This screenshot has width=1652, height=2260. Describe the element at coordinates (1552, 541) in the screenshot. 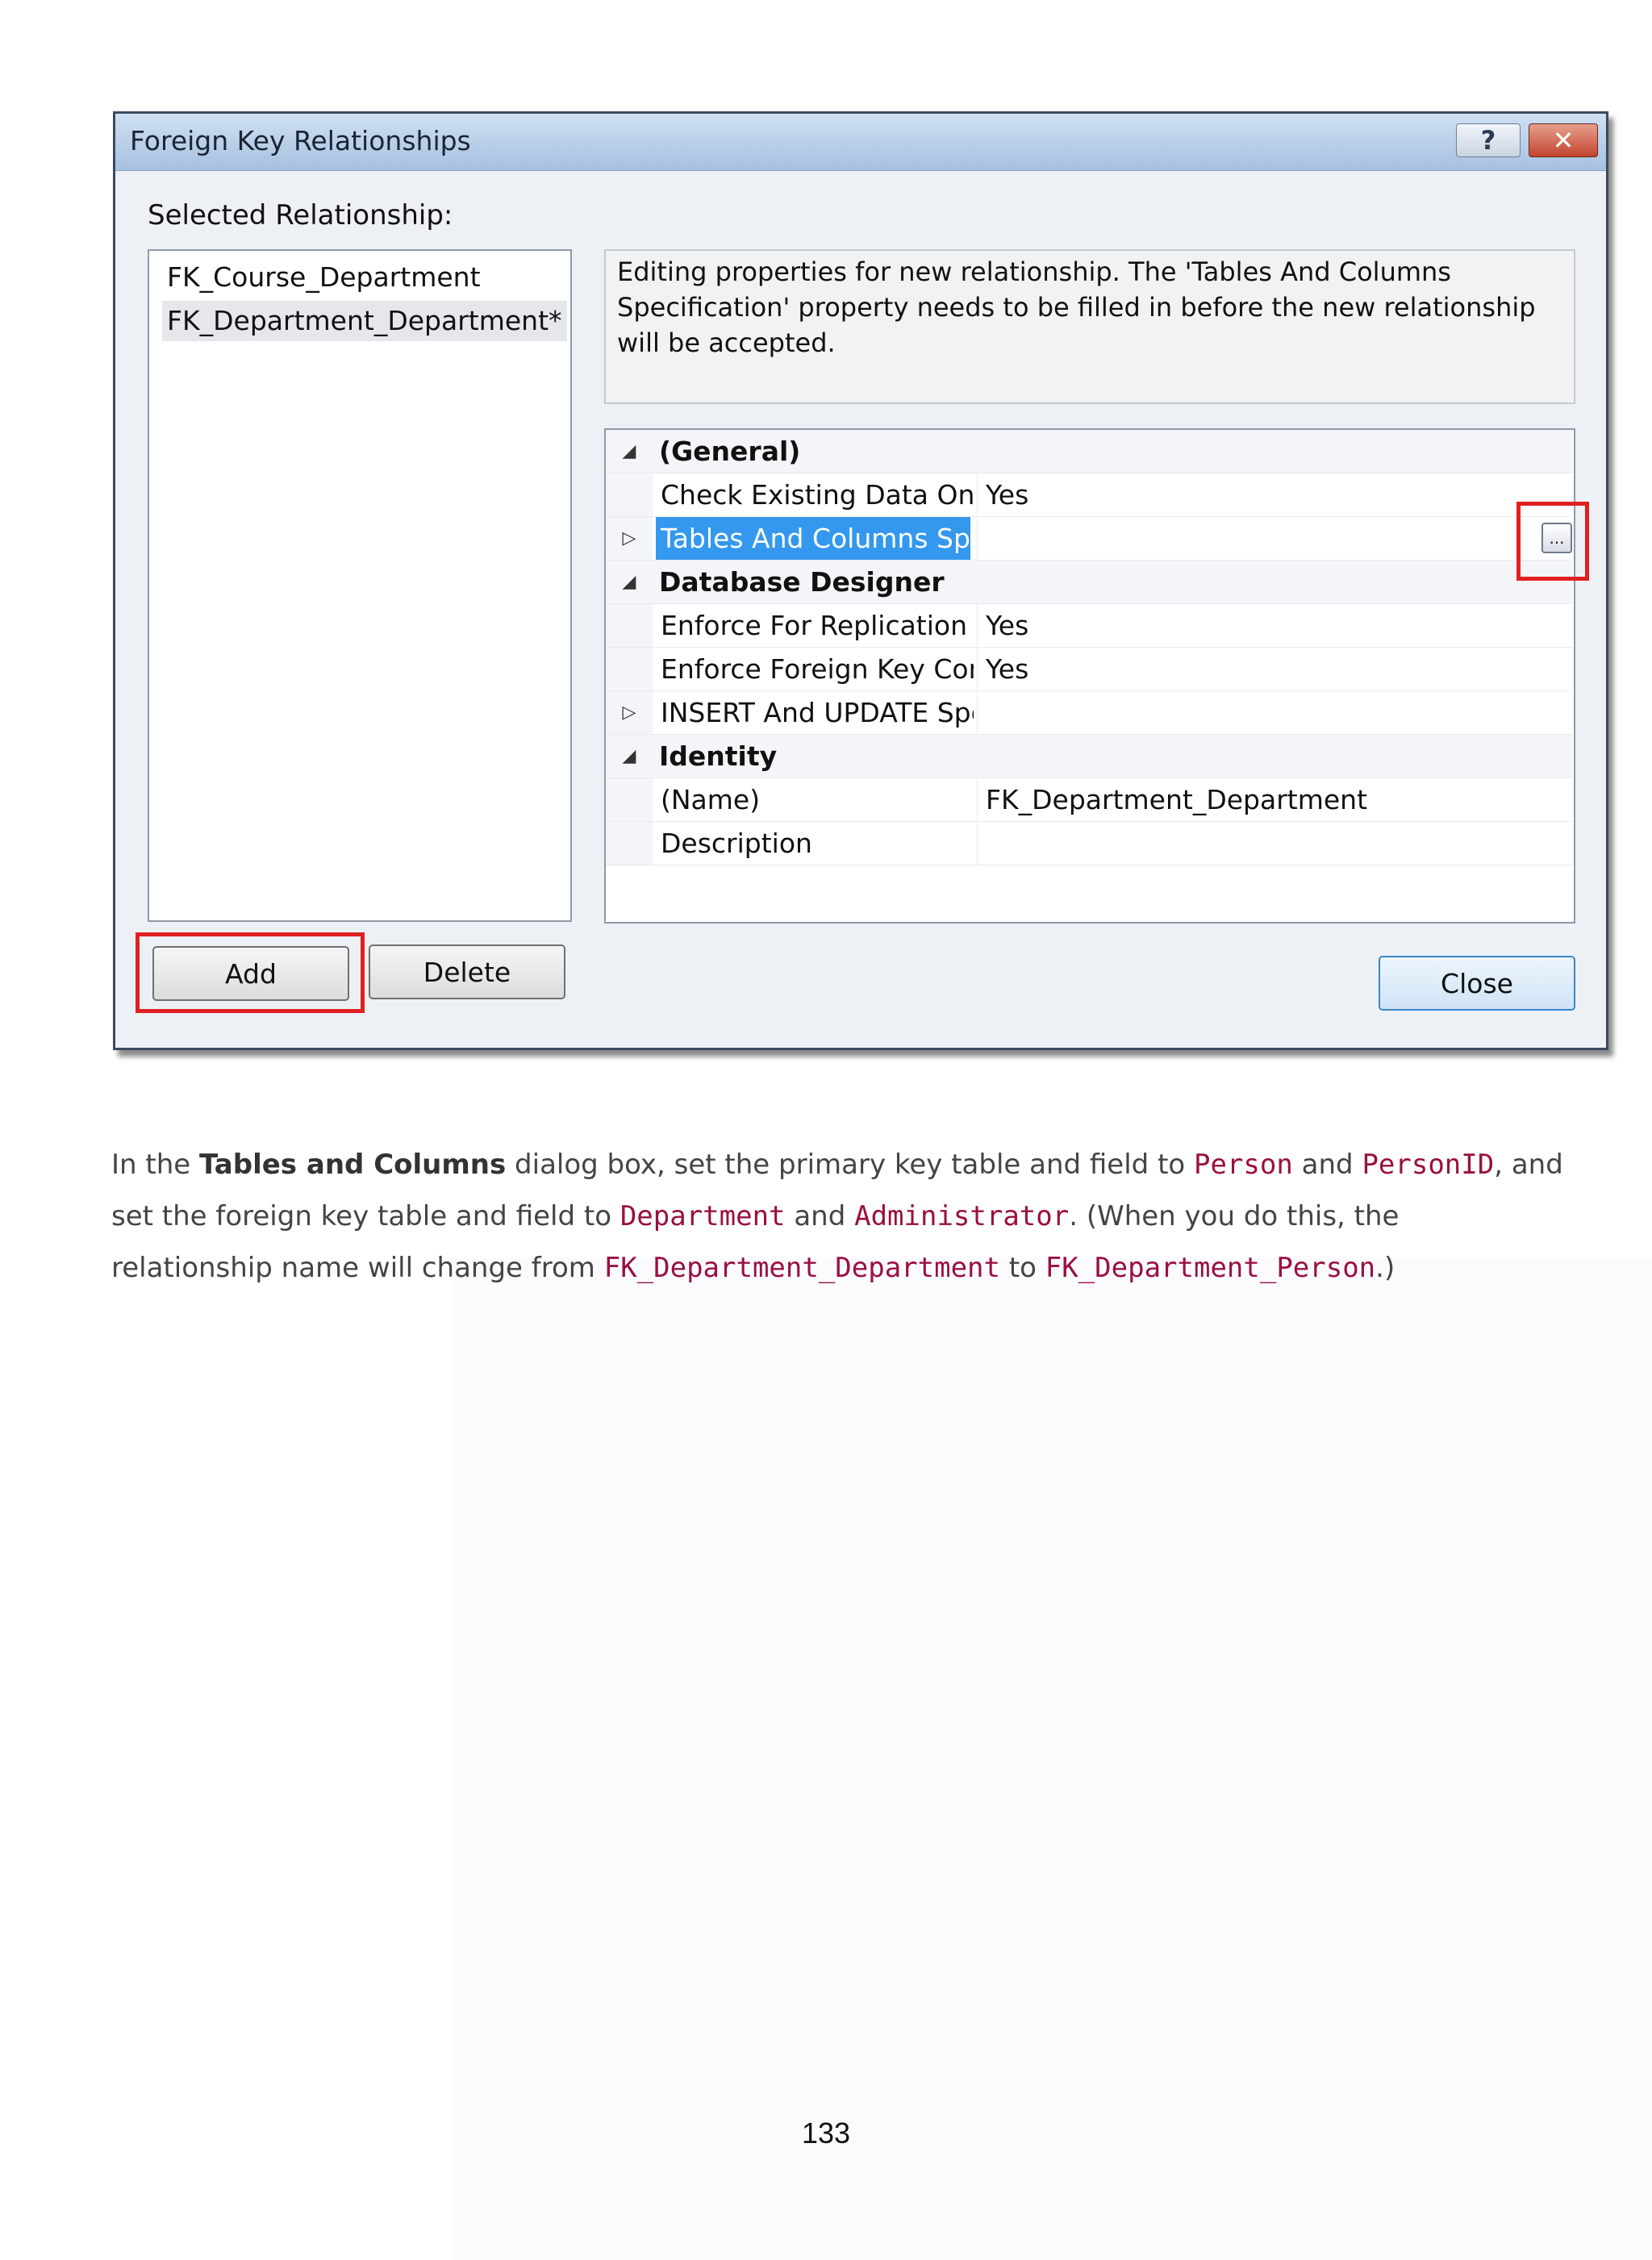

I see `ellipsis-highlight-box` at that location.